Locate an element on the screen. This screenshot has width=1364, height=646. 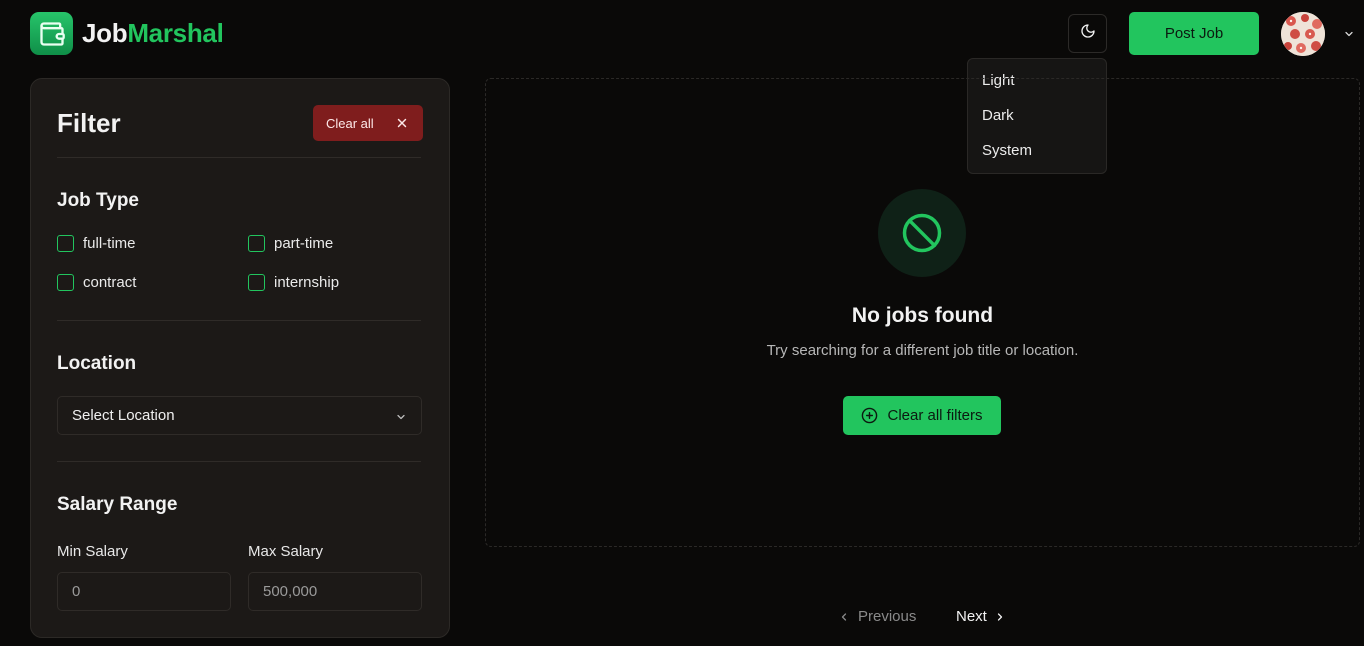
job-type-option-full-time: full-time is located at coordinates (96, 243).